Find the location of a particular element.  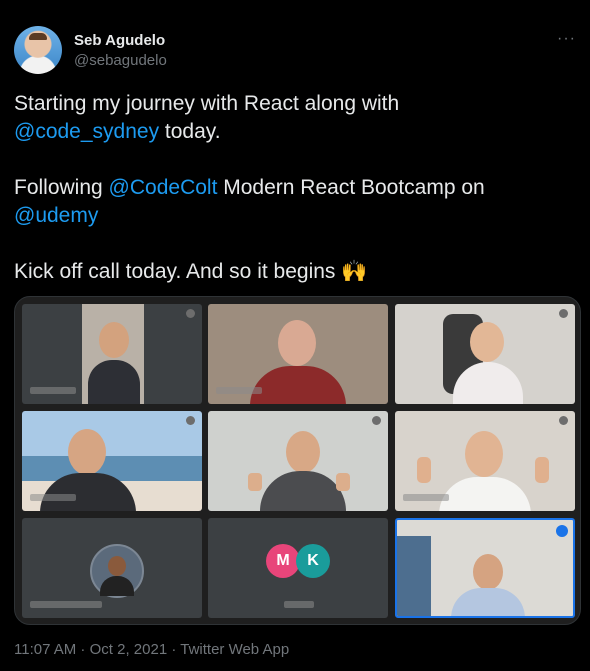

author-avatar is located at coordinates (38, 50).